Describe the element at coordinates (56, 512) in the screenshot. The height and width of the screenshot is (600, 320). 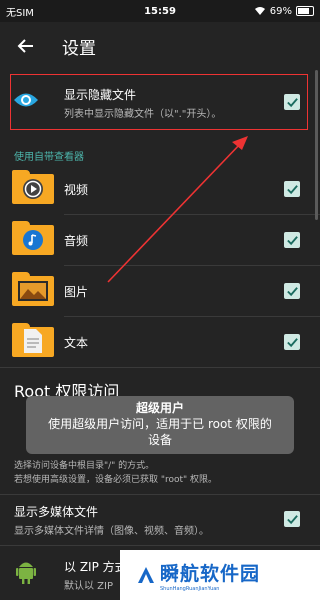
I see `media-files-title: 显示多媒体文件` at that location.